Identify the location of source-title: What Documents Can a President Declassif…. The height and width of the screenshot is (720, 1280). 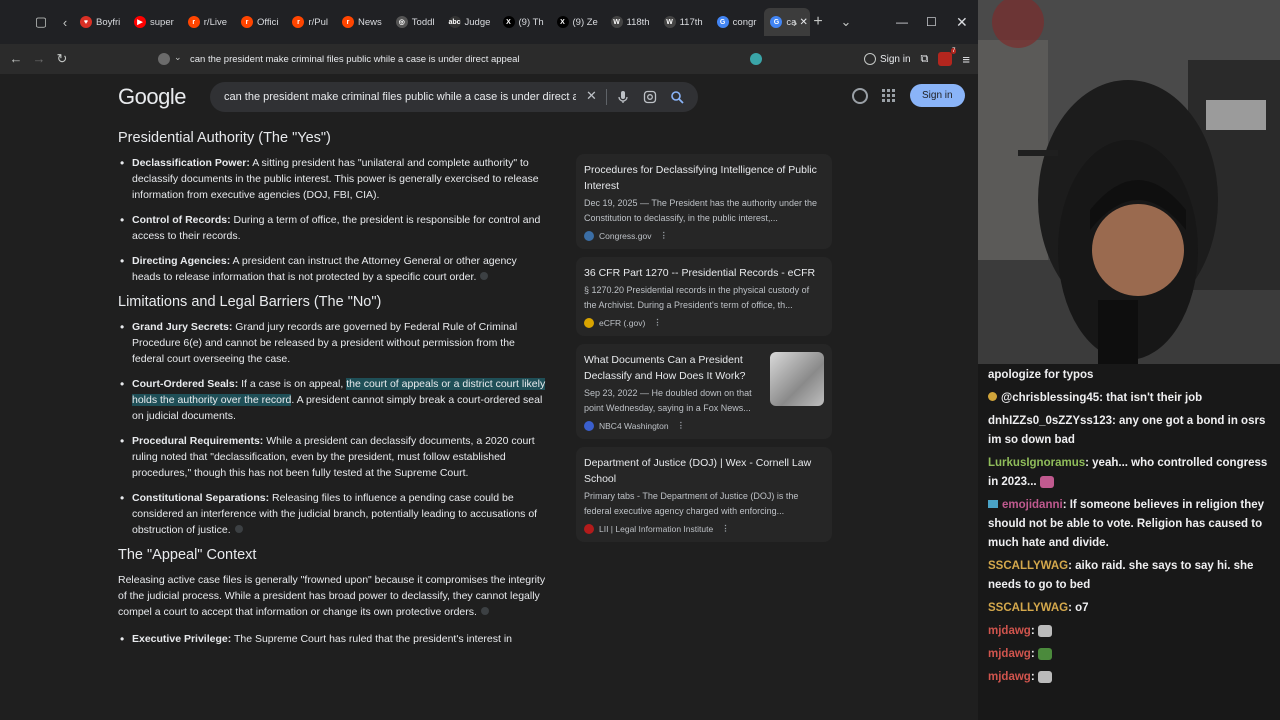
(672, 368).